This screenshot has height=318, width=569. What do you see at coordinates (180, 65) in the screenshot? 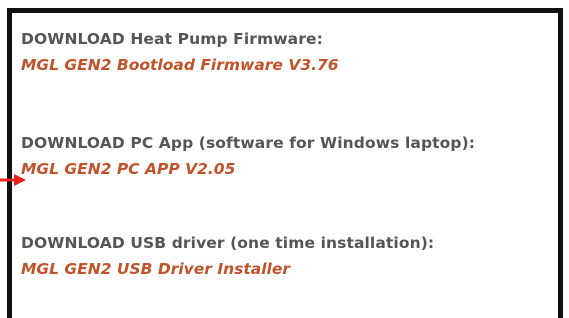
I see `firmware-download-link: MGL GEN2 Bootload Firmware V3.76` at bounding box center [180, 65].